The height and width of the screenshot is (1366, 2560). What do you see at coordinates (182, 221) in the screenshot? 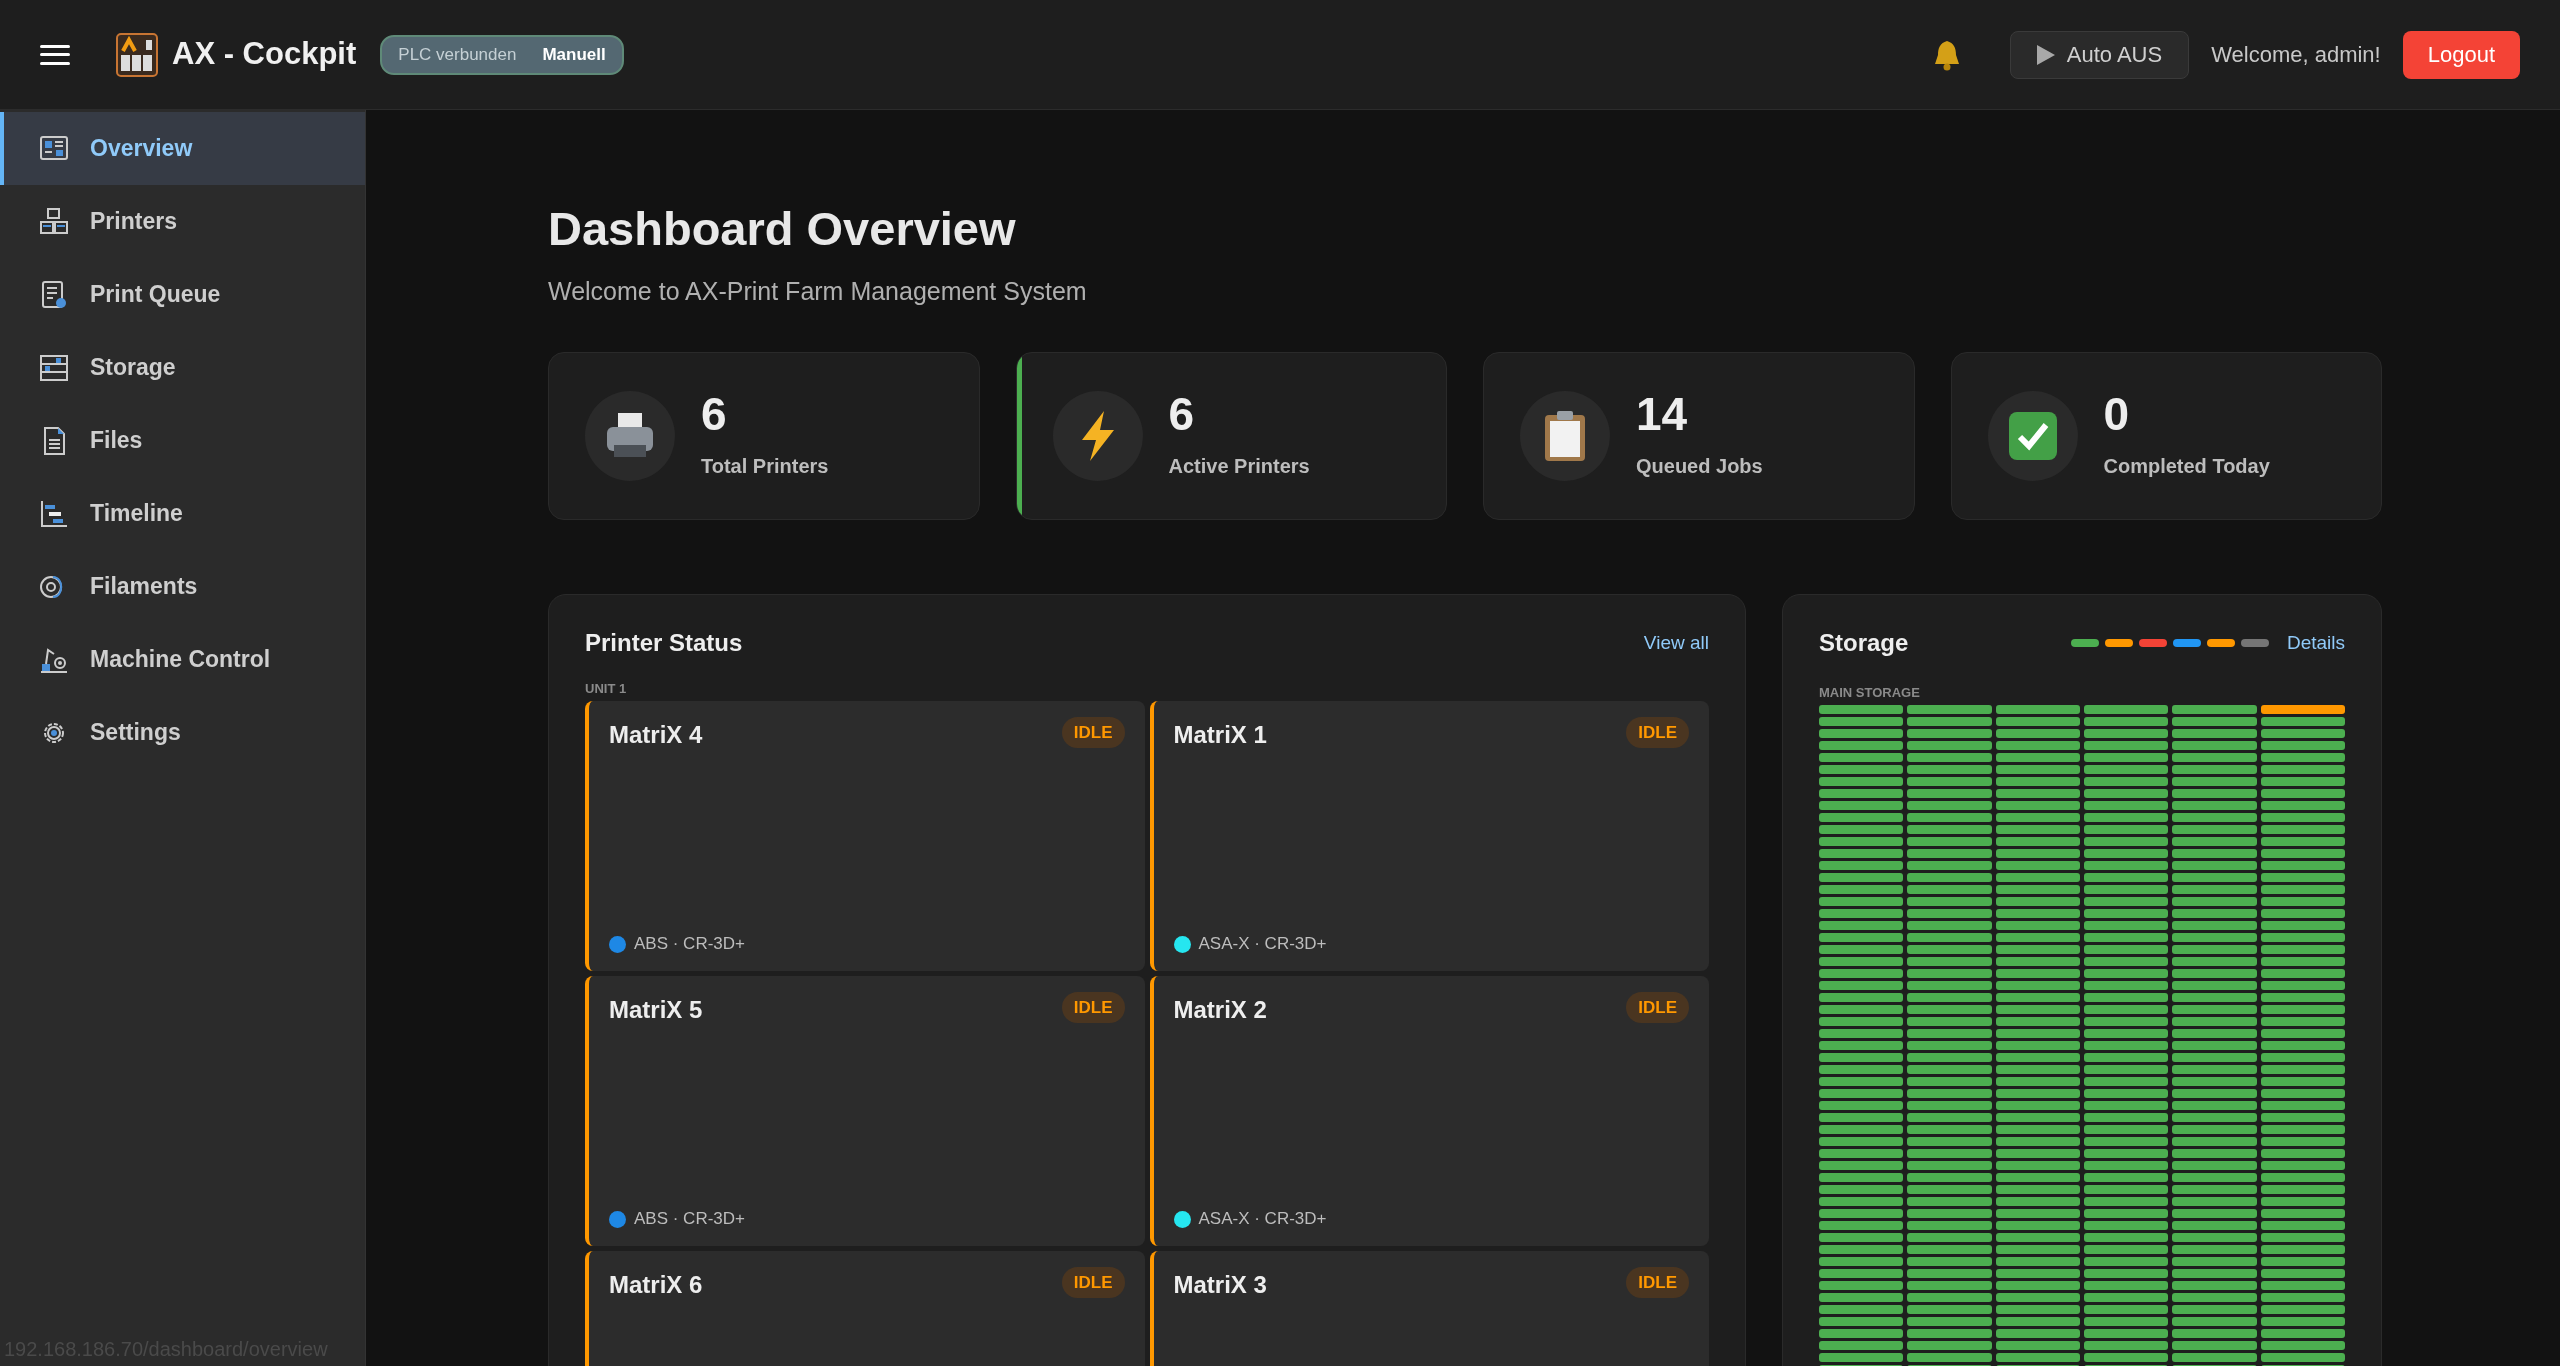
I see `sidebar-item: Printers` at bounding box center [182, 221].